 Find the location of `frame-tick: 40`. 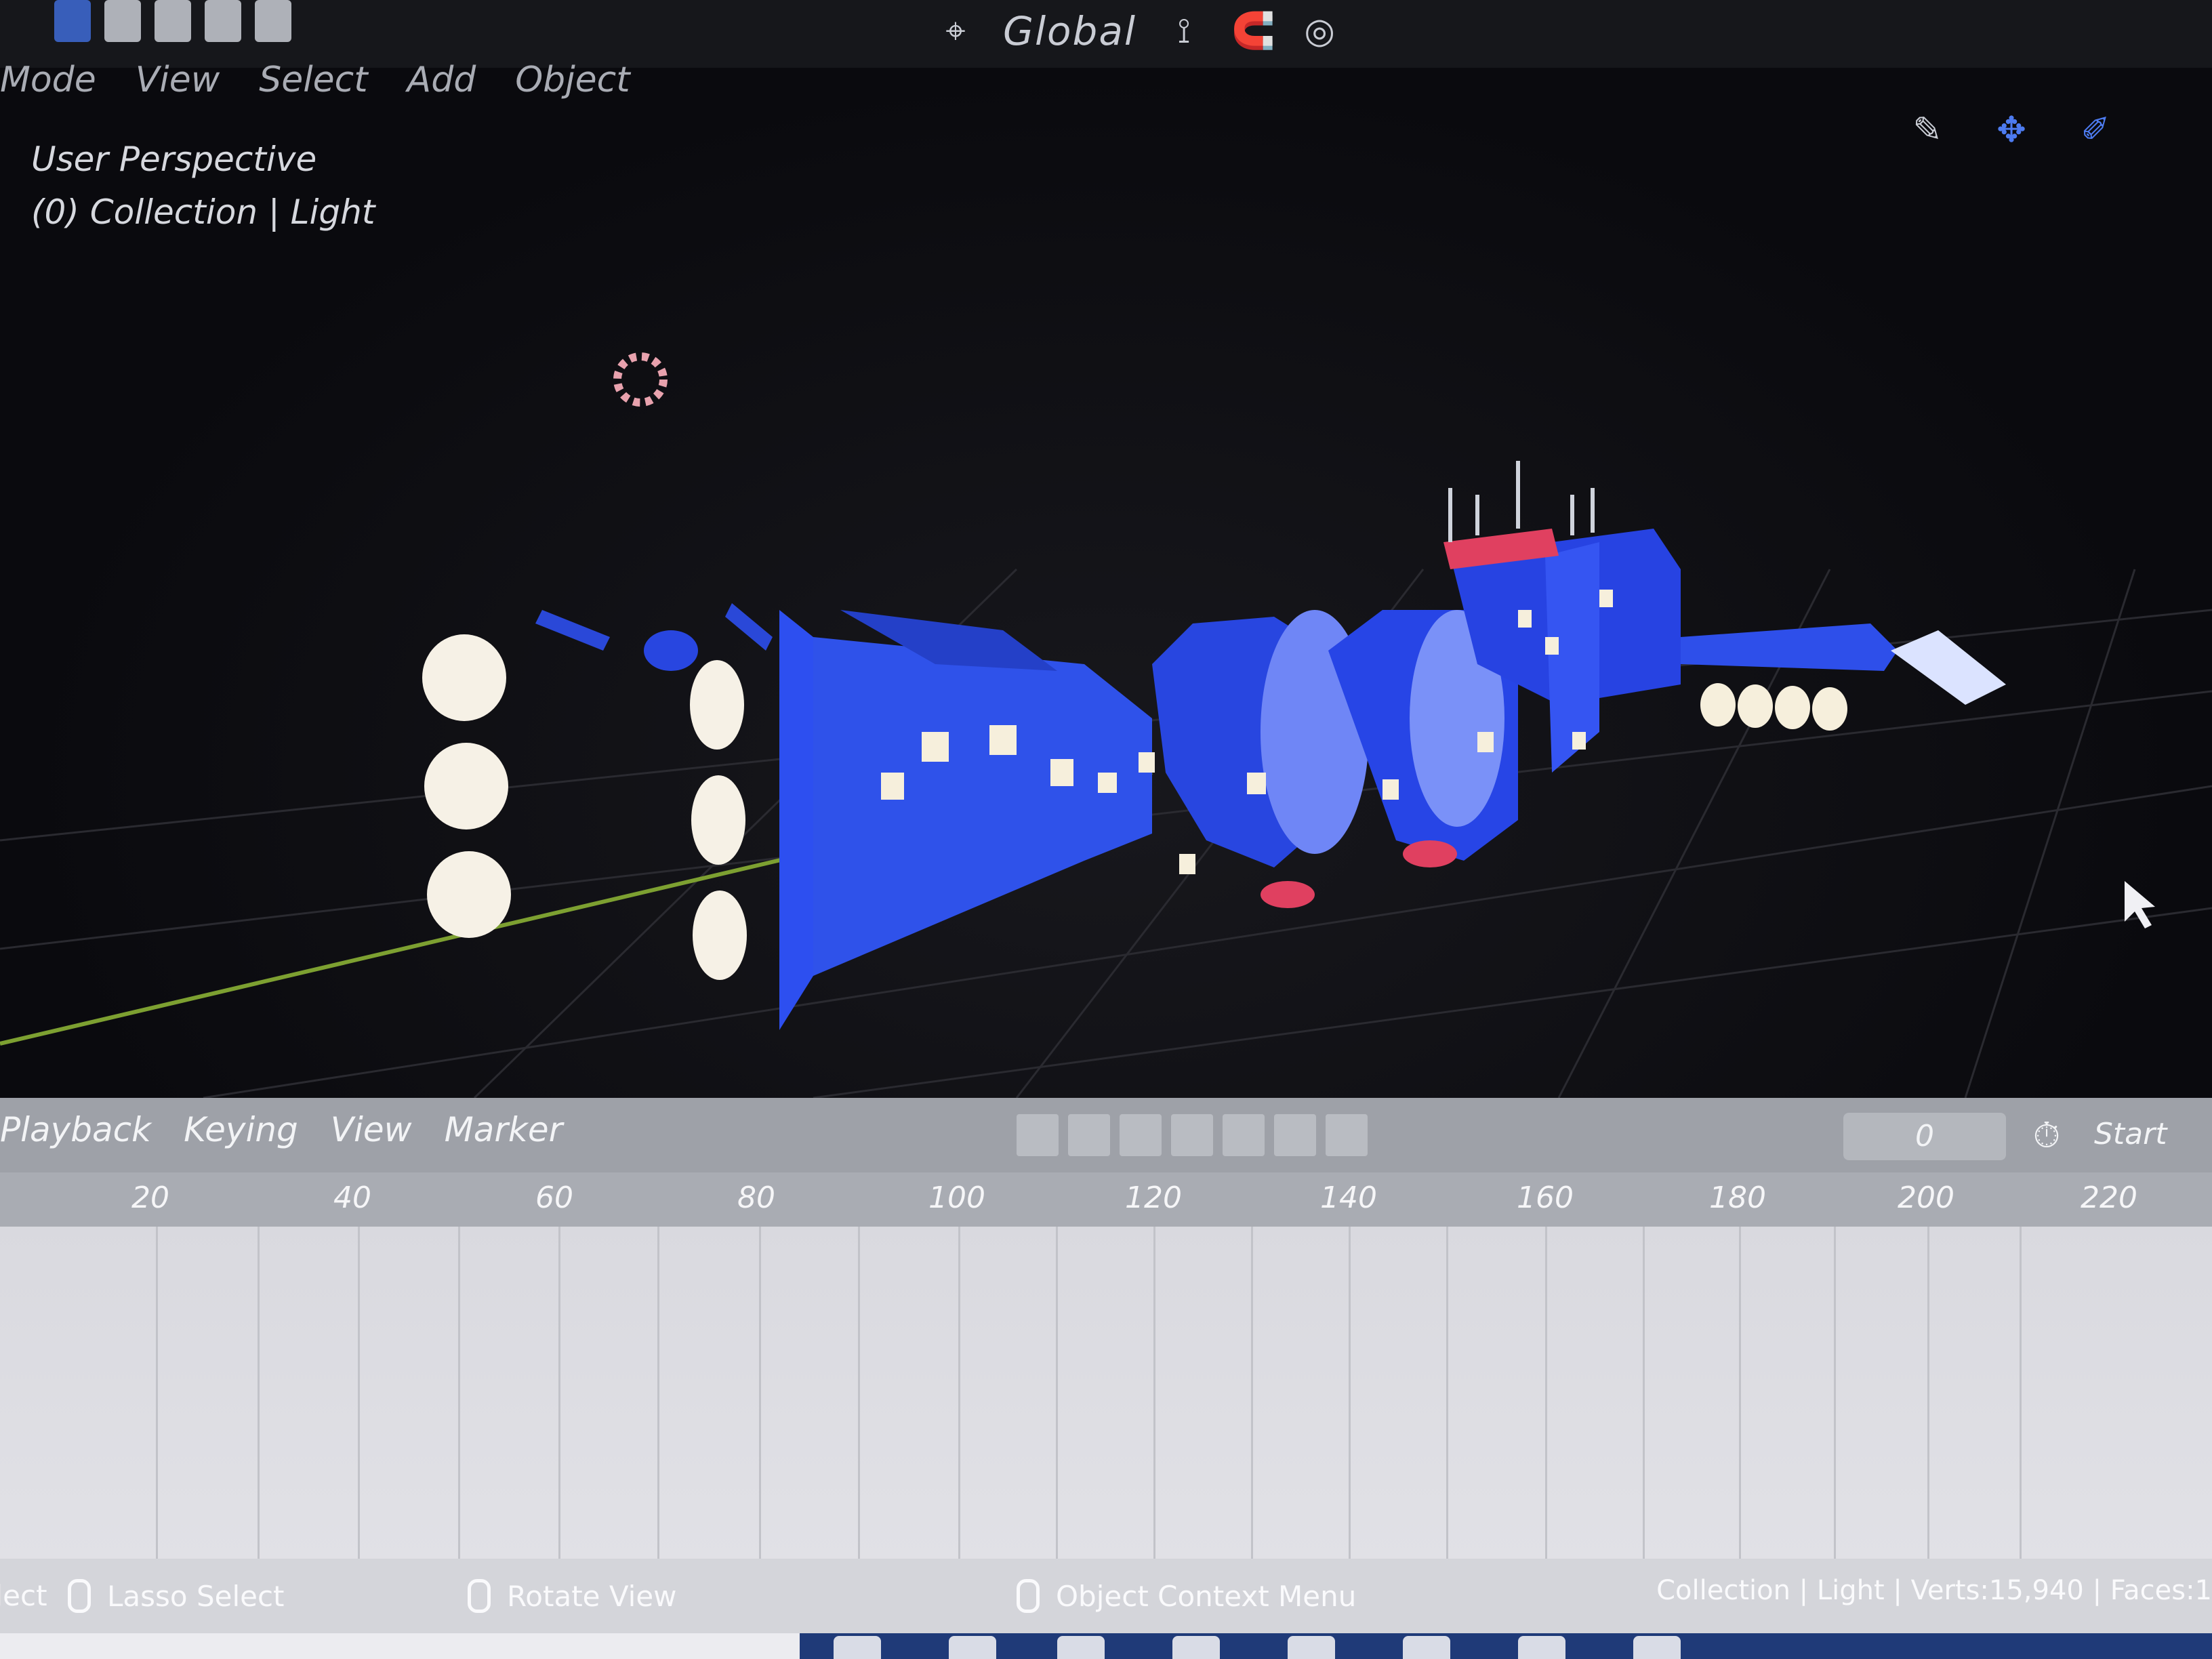

frame-tick: 40 is located at coordinates (352, 1198).